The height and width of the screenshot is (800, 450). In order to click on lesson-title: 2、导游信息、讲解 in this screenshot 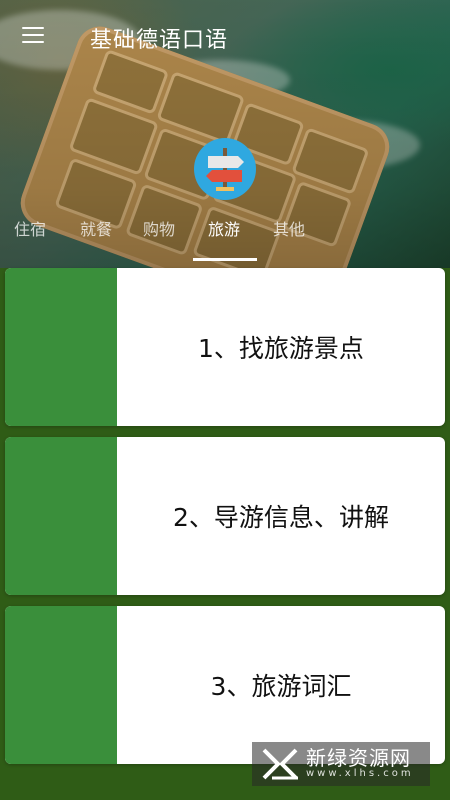, I will do `click(281, 517)`.